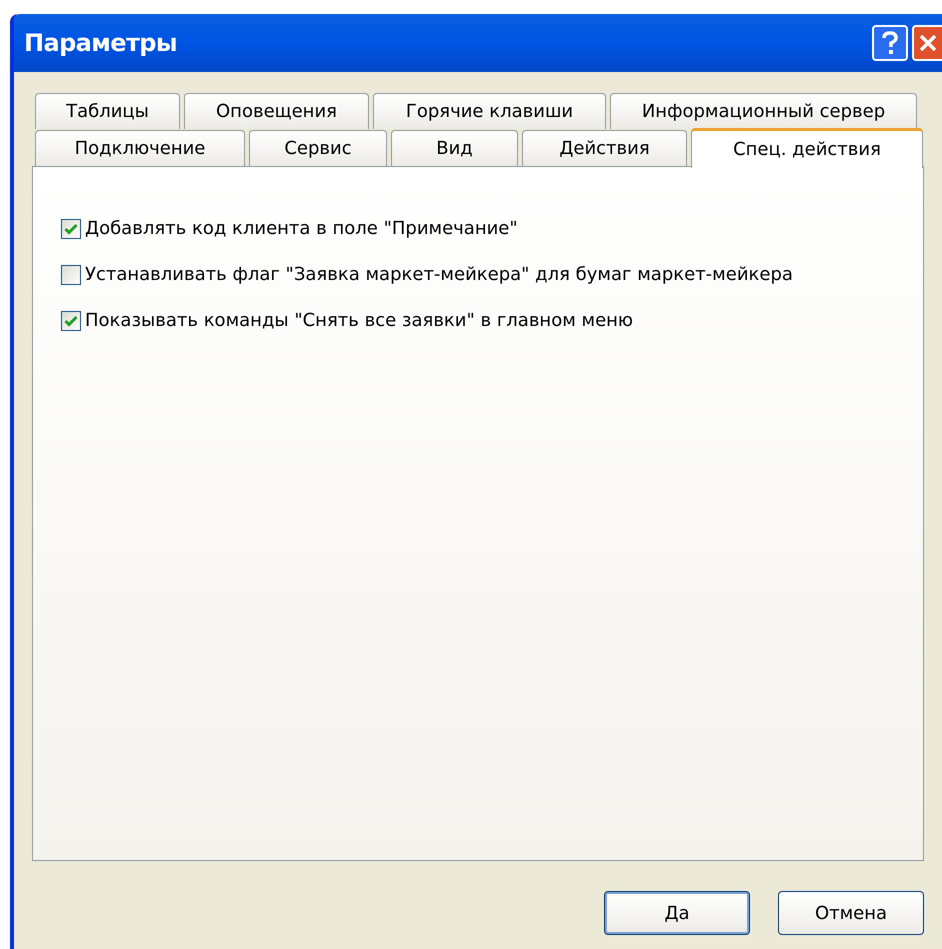 This screenshot has height=949, width=942. What do you see at coordinates (359, 321) in the screenshot?
I see `option-label: Показывать команды "Снять все заявки" в главном меню` at bounding box center [359, 321].